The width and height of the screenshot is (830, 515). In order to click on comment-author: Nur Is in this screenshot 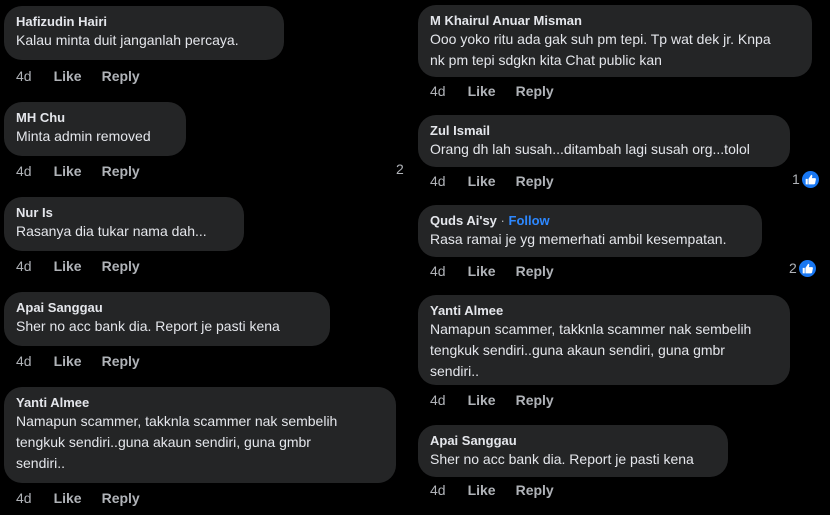, I will do `click(124, 212)`.